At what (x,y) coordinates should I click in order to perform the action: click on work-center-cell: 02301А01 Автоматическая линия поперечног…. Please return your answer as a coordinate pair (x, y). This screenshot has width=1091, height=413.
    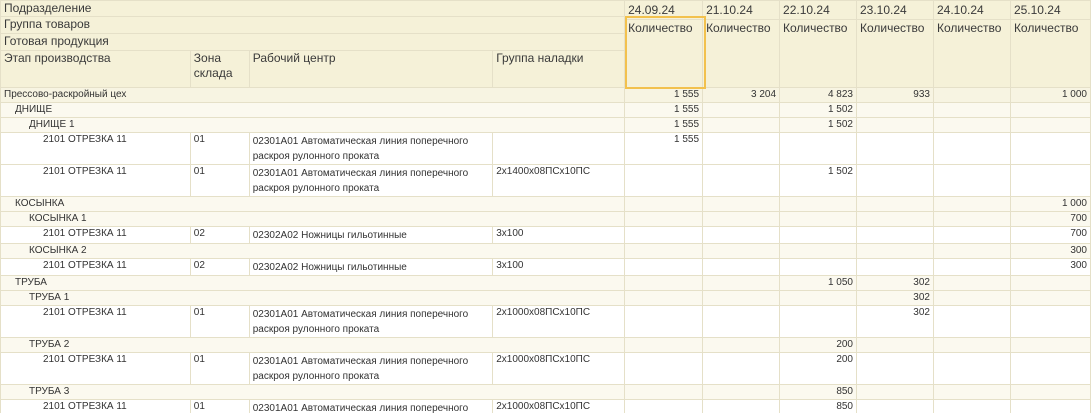
    Looking at the image, I should click on (371, 321).